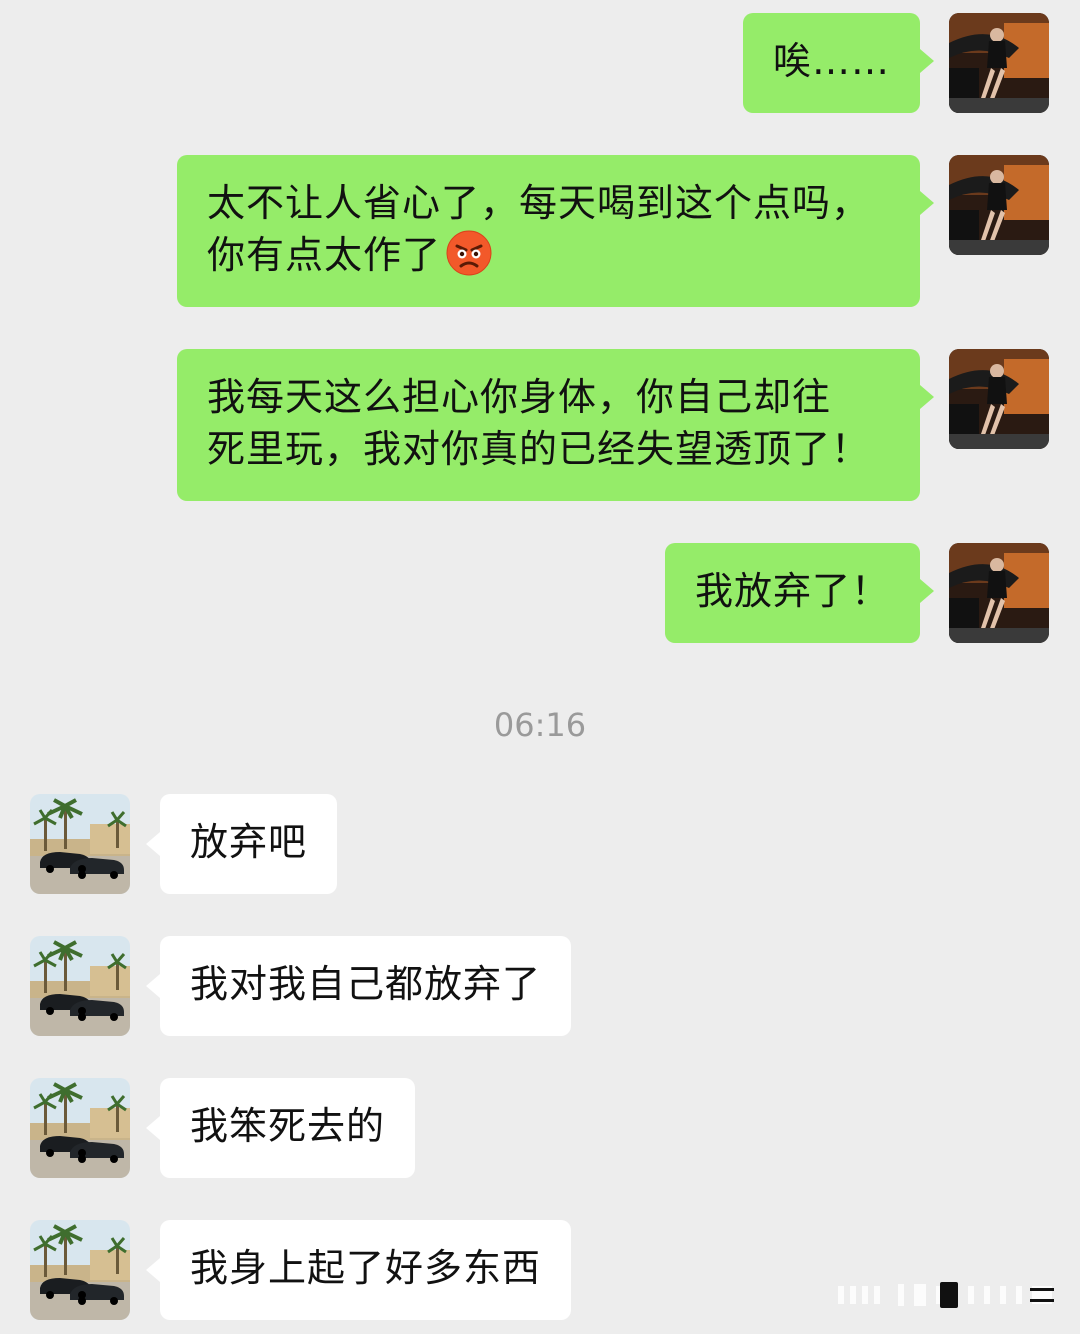  I want to click on message-bubble-sent: 我放弃了！, so click(799, 593).